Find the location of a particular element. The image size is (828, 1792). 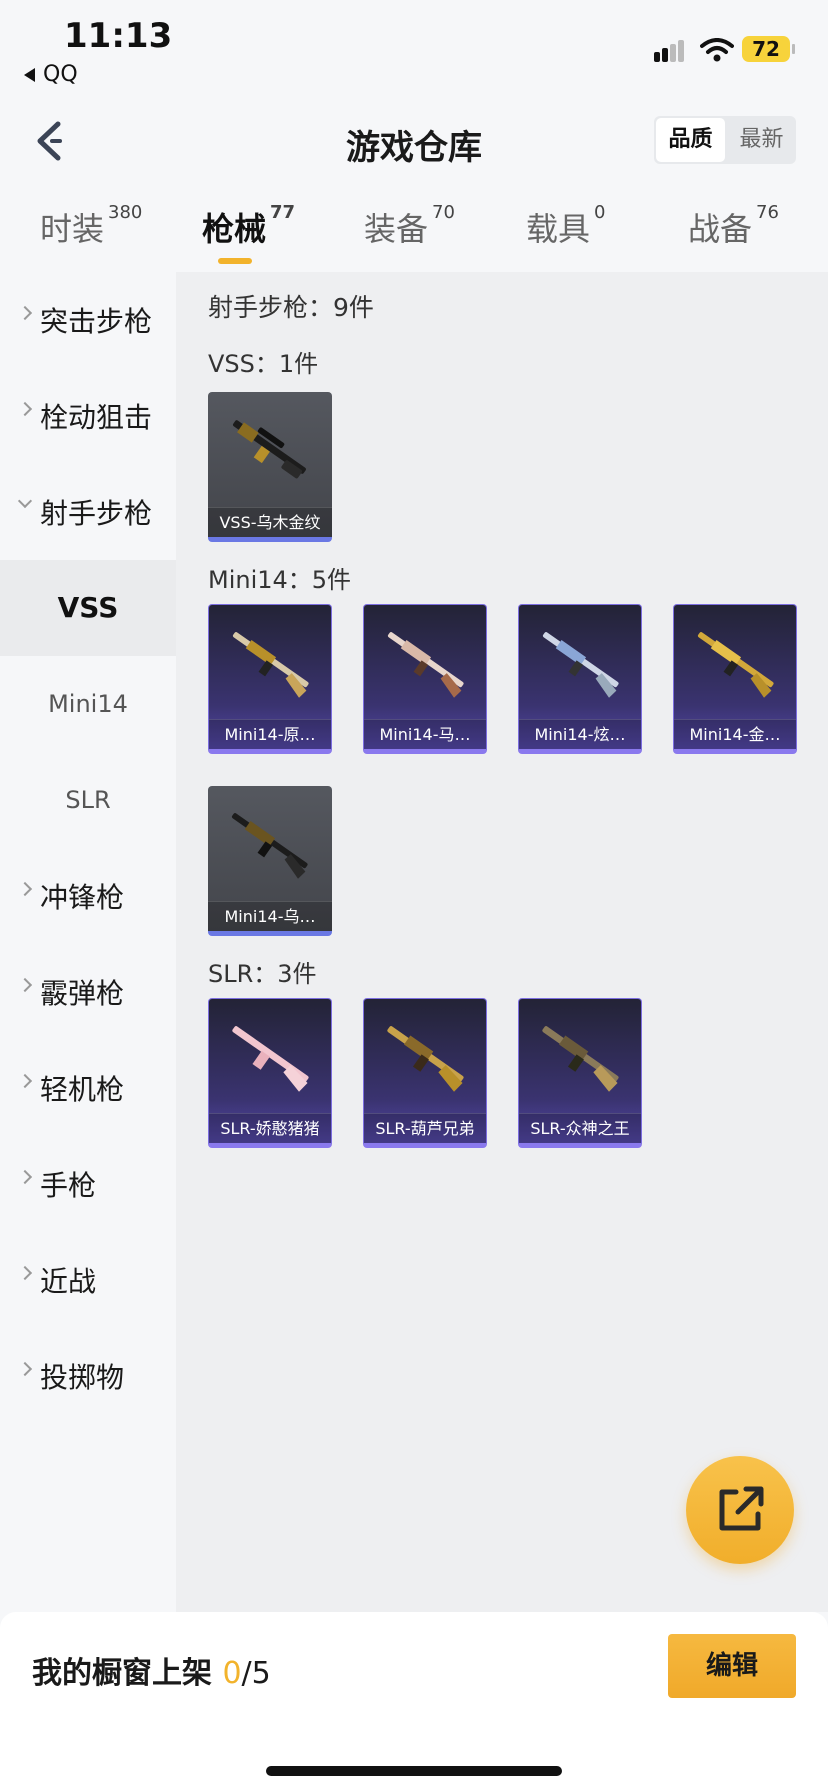

sidebar-item-label: 冲锋枪 is located at coordinates (82, 897).